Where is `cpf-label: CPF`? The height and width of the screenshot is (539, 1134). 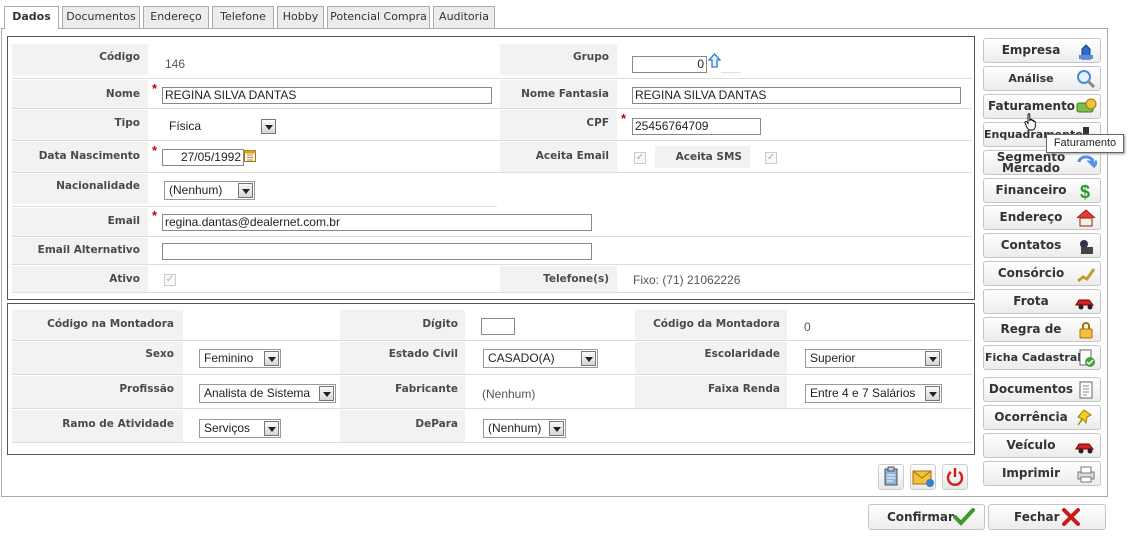 cpf-label: CPF is located at coordinates (597, 123).